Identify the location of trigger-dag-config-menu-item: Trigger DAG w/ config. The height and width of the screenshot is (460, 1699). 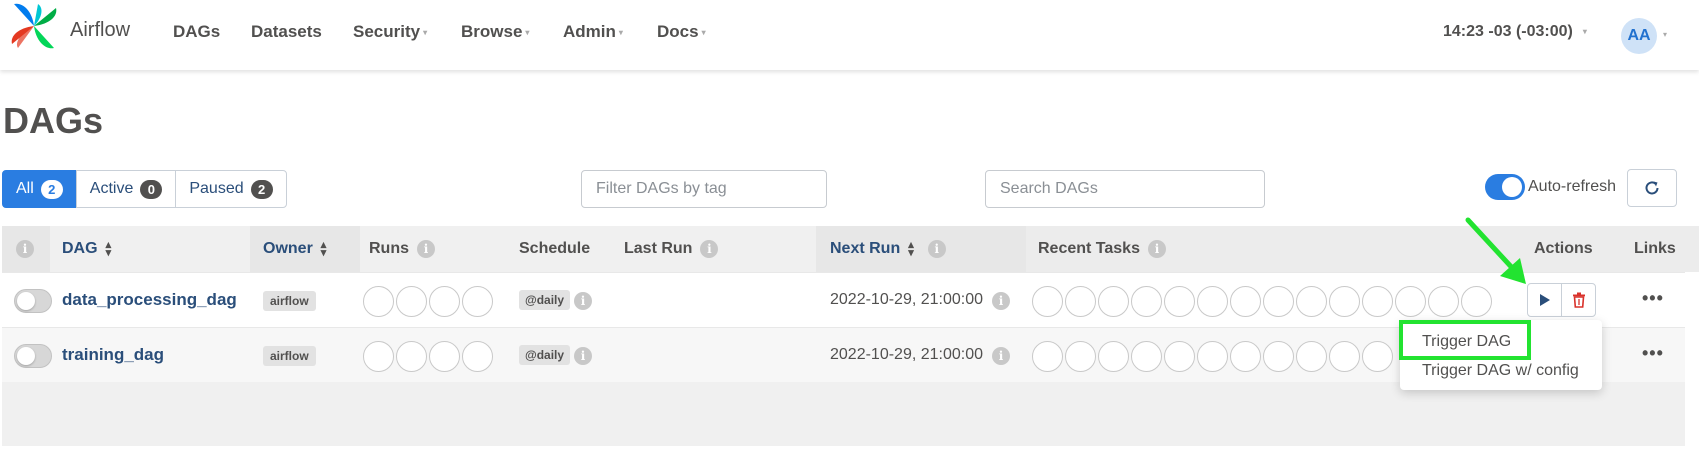
(1500, 371).